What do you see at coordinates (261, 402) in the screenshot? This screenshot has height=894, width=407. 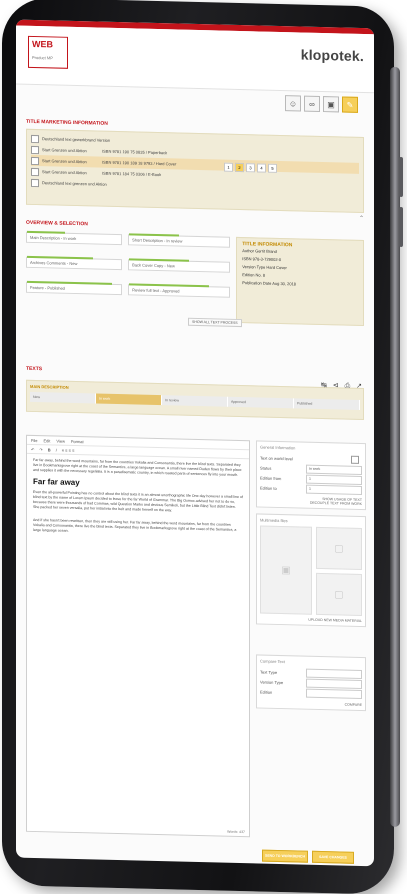 I see `step-approved: Approved` at bounding box center [261, 402].